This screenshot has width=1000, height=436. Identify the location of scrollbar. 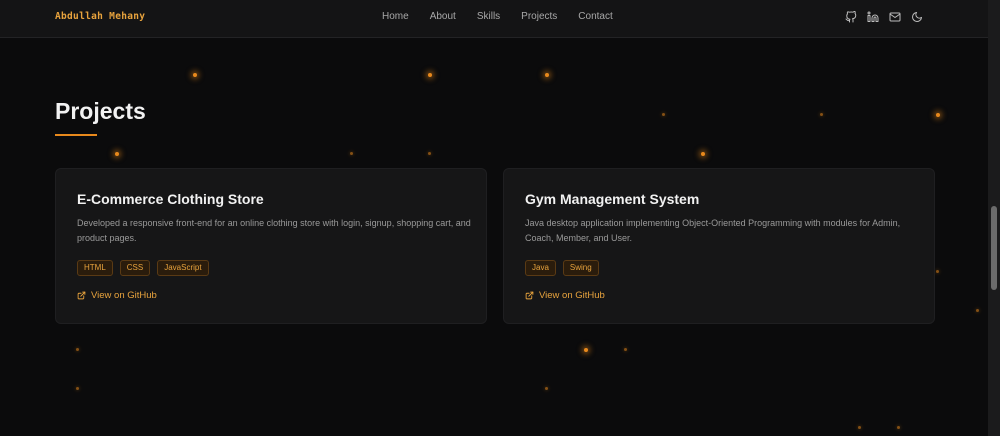
(994, 218).